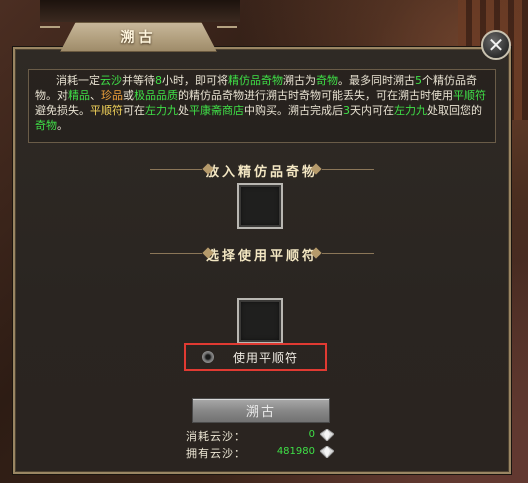 Image resolution: width=528 pixels, height=483 pixels. I want to click on description-fragment: 精仿品奇物, so click(255, 80).